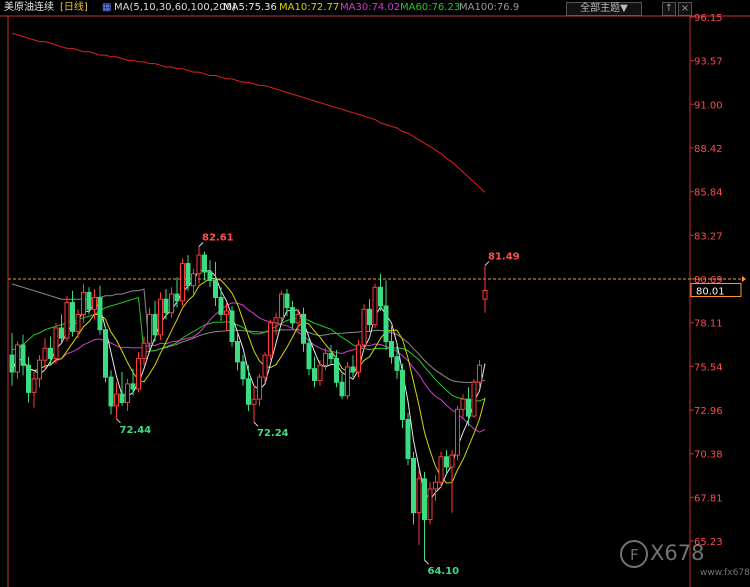 This screenshot has height=587, width=750. What do you see at coordinates (708, 411) in the screenshot?
I see `y-tick-label: 72.96` at bounding box center [708, 411].